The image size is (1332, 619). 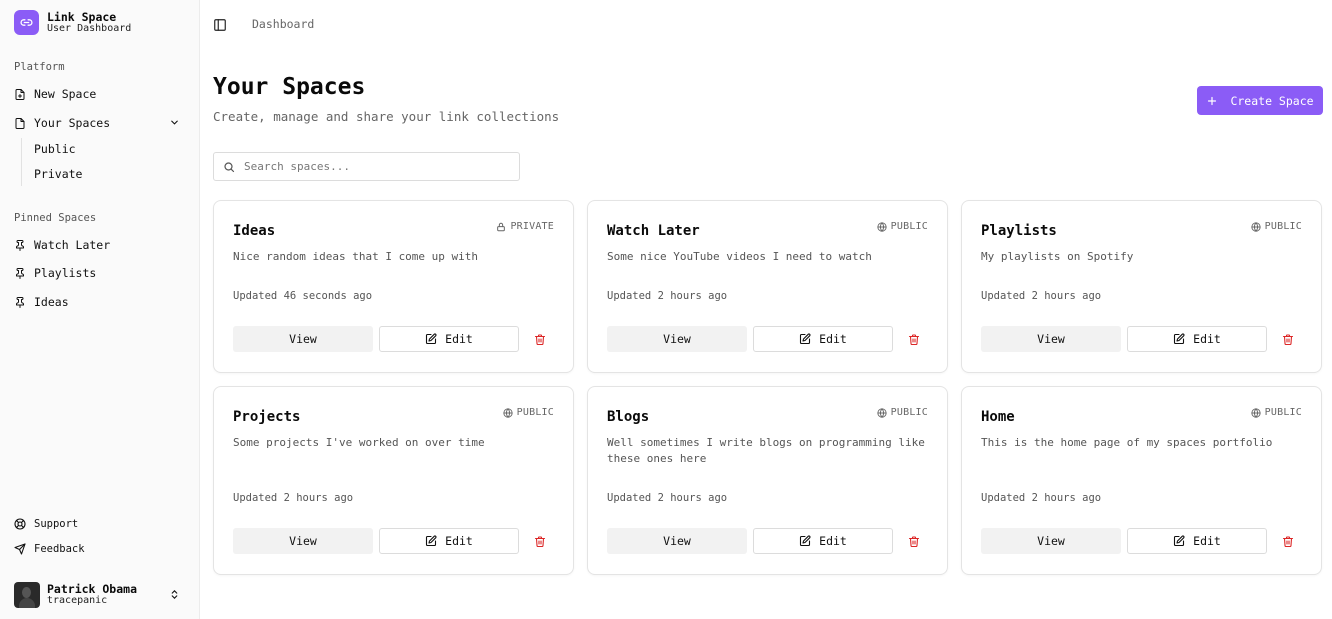 What do you see at coordinates (289, 87) in the screenshot?
I see `page-title: Your Spaces` at bounding box center [289, 87].